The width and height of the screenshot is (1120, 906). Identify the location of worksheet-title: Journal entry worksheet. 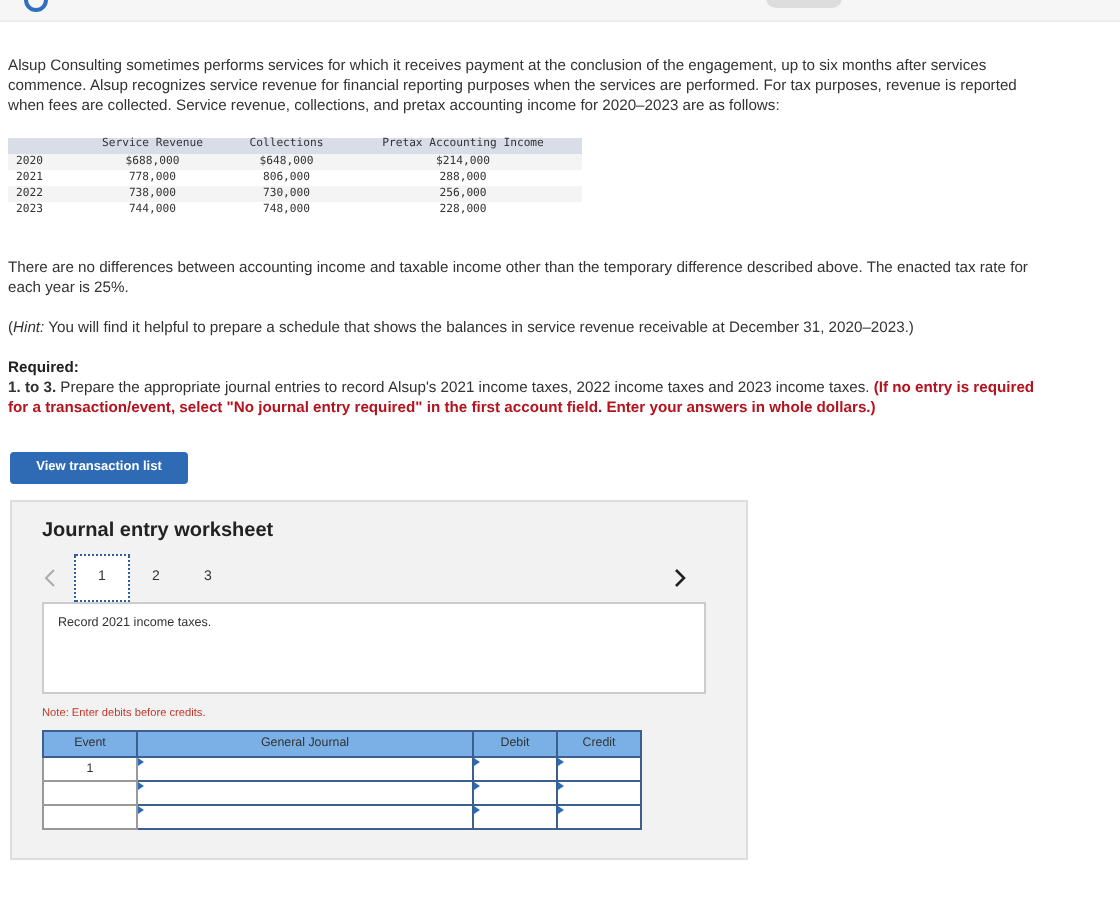
(159, 531).